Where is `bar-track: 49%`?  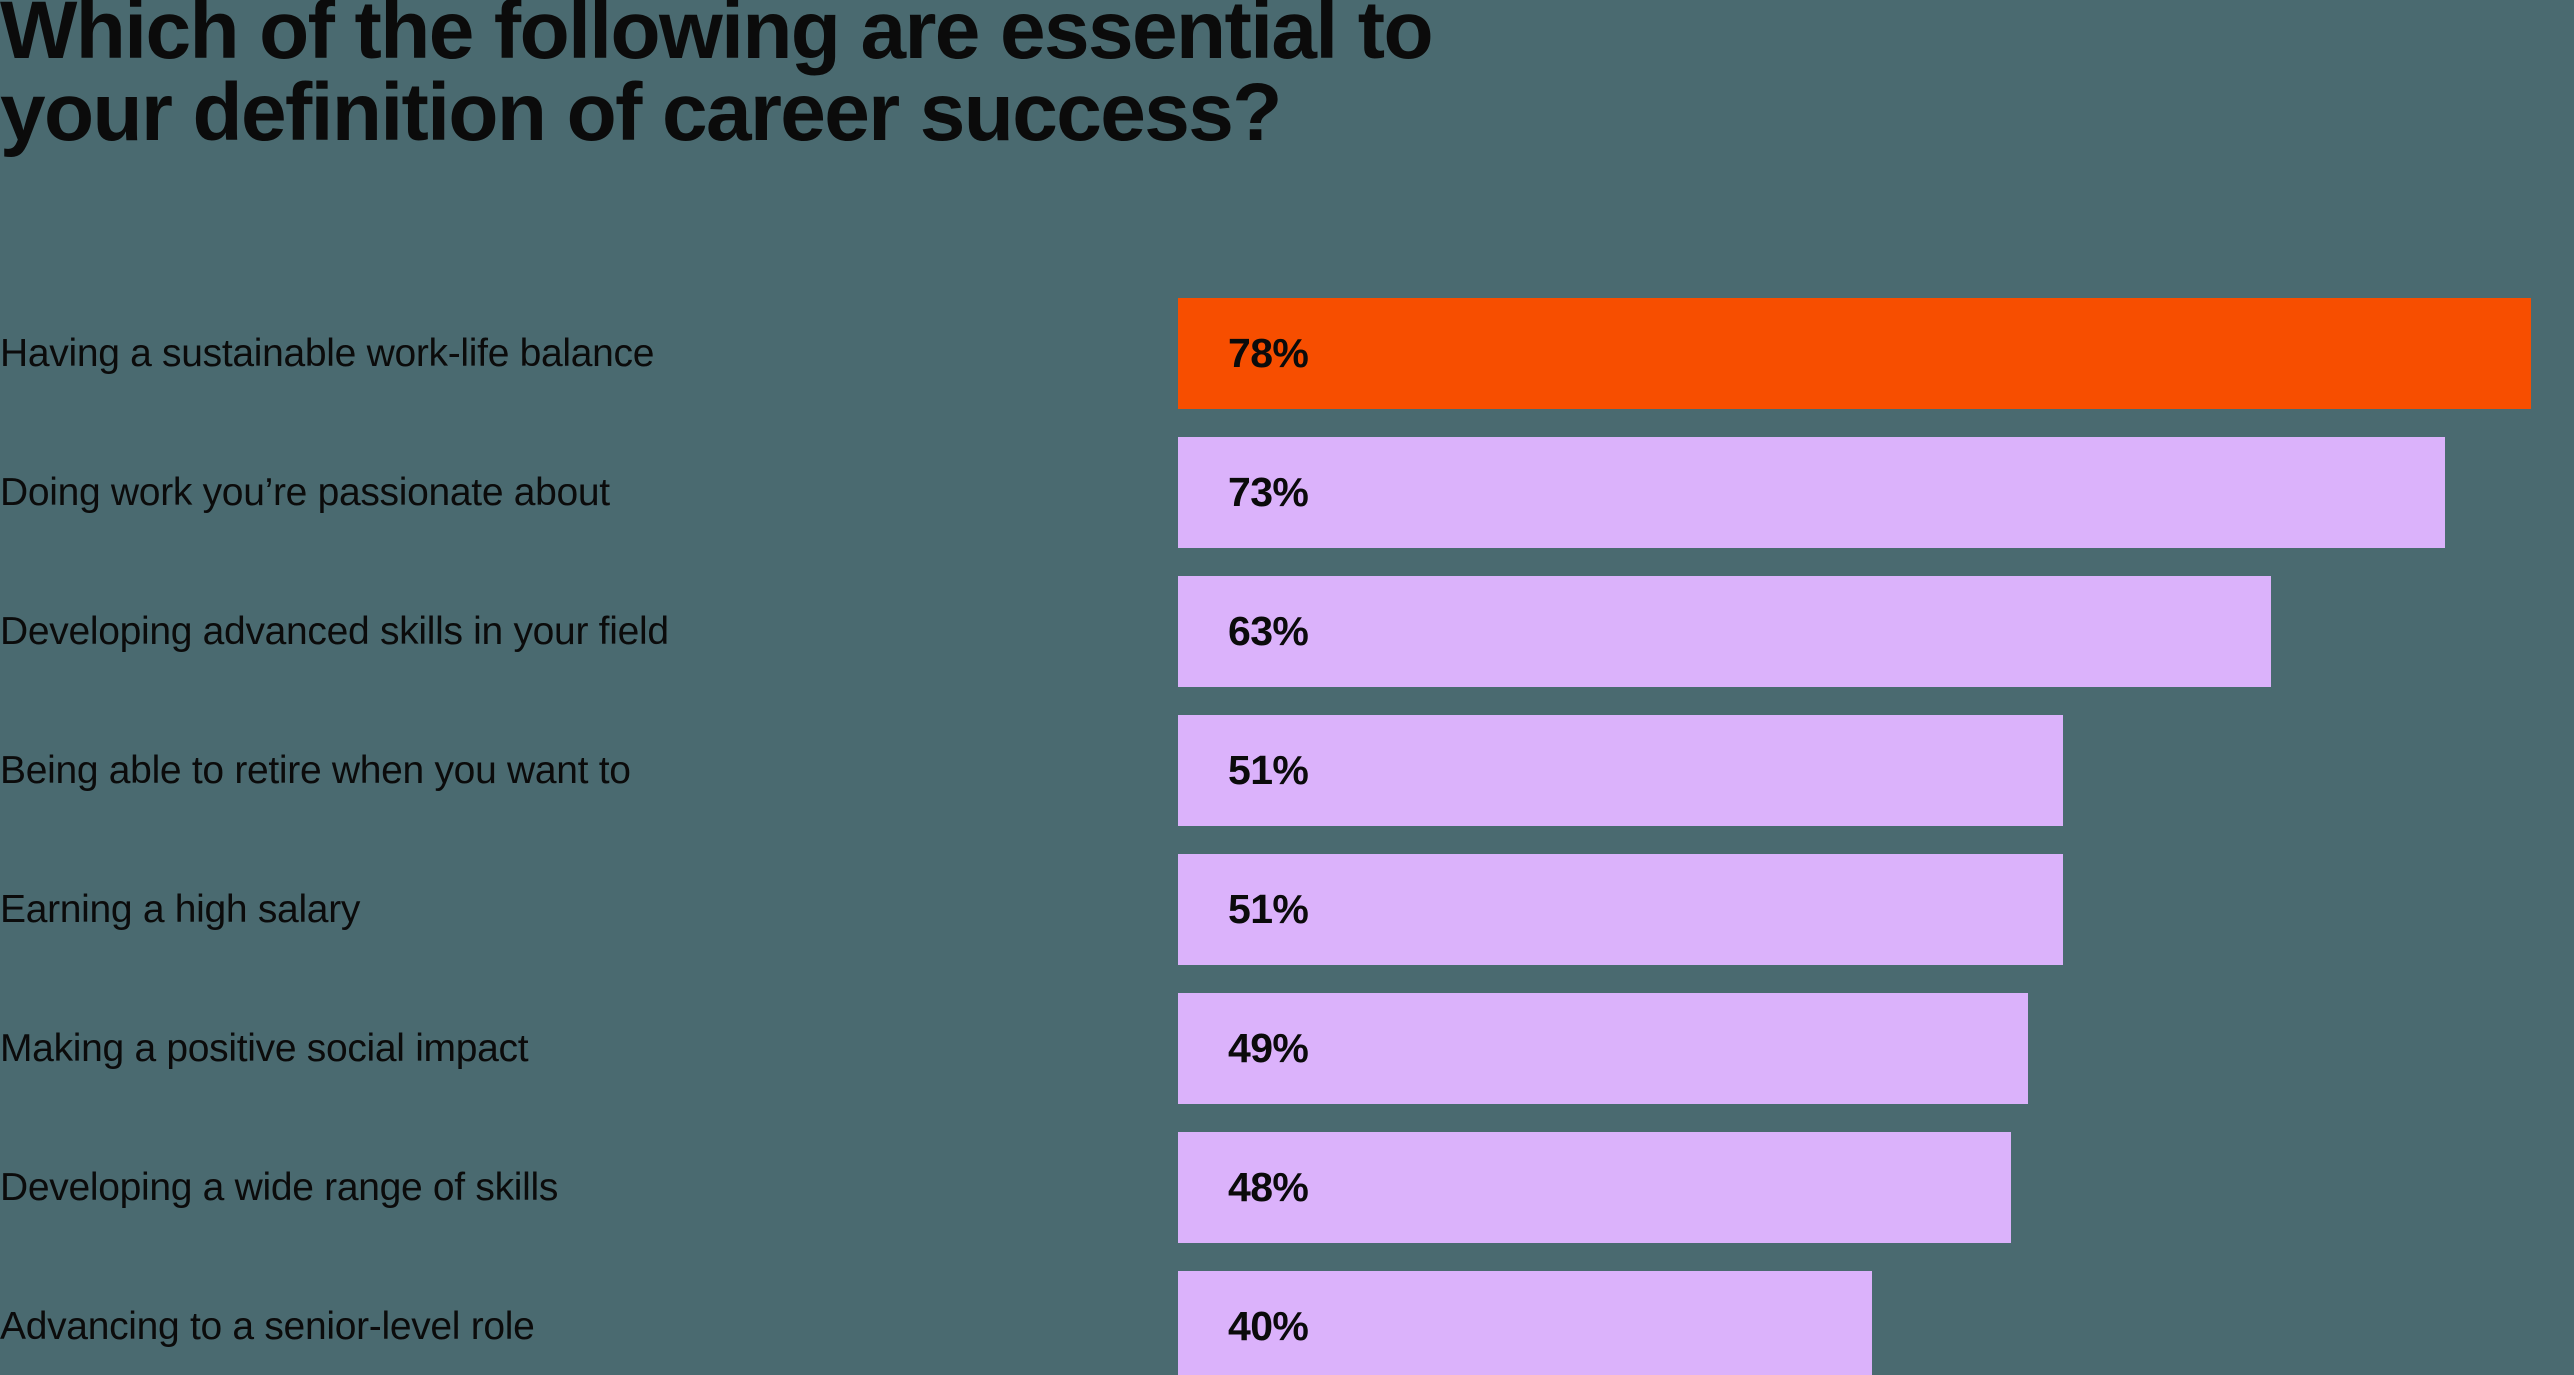
bar-track: 49% is located at coordinates (1876, 1048).